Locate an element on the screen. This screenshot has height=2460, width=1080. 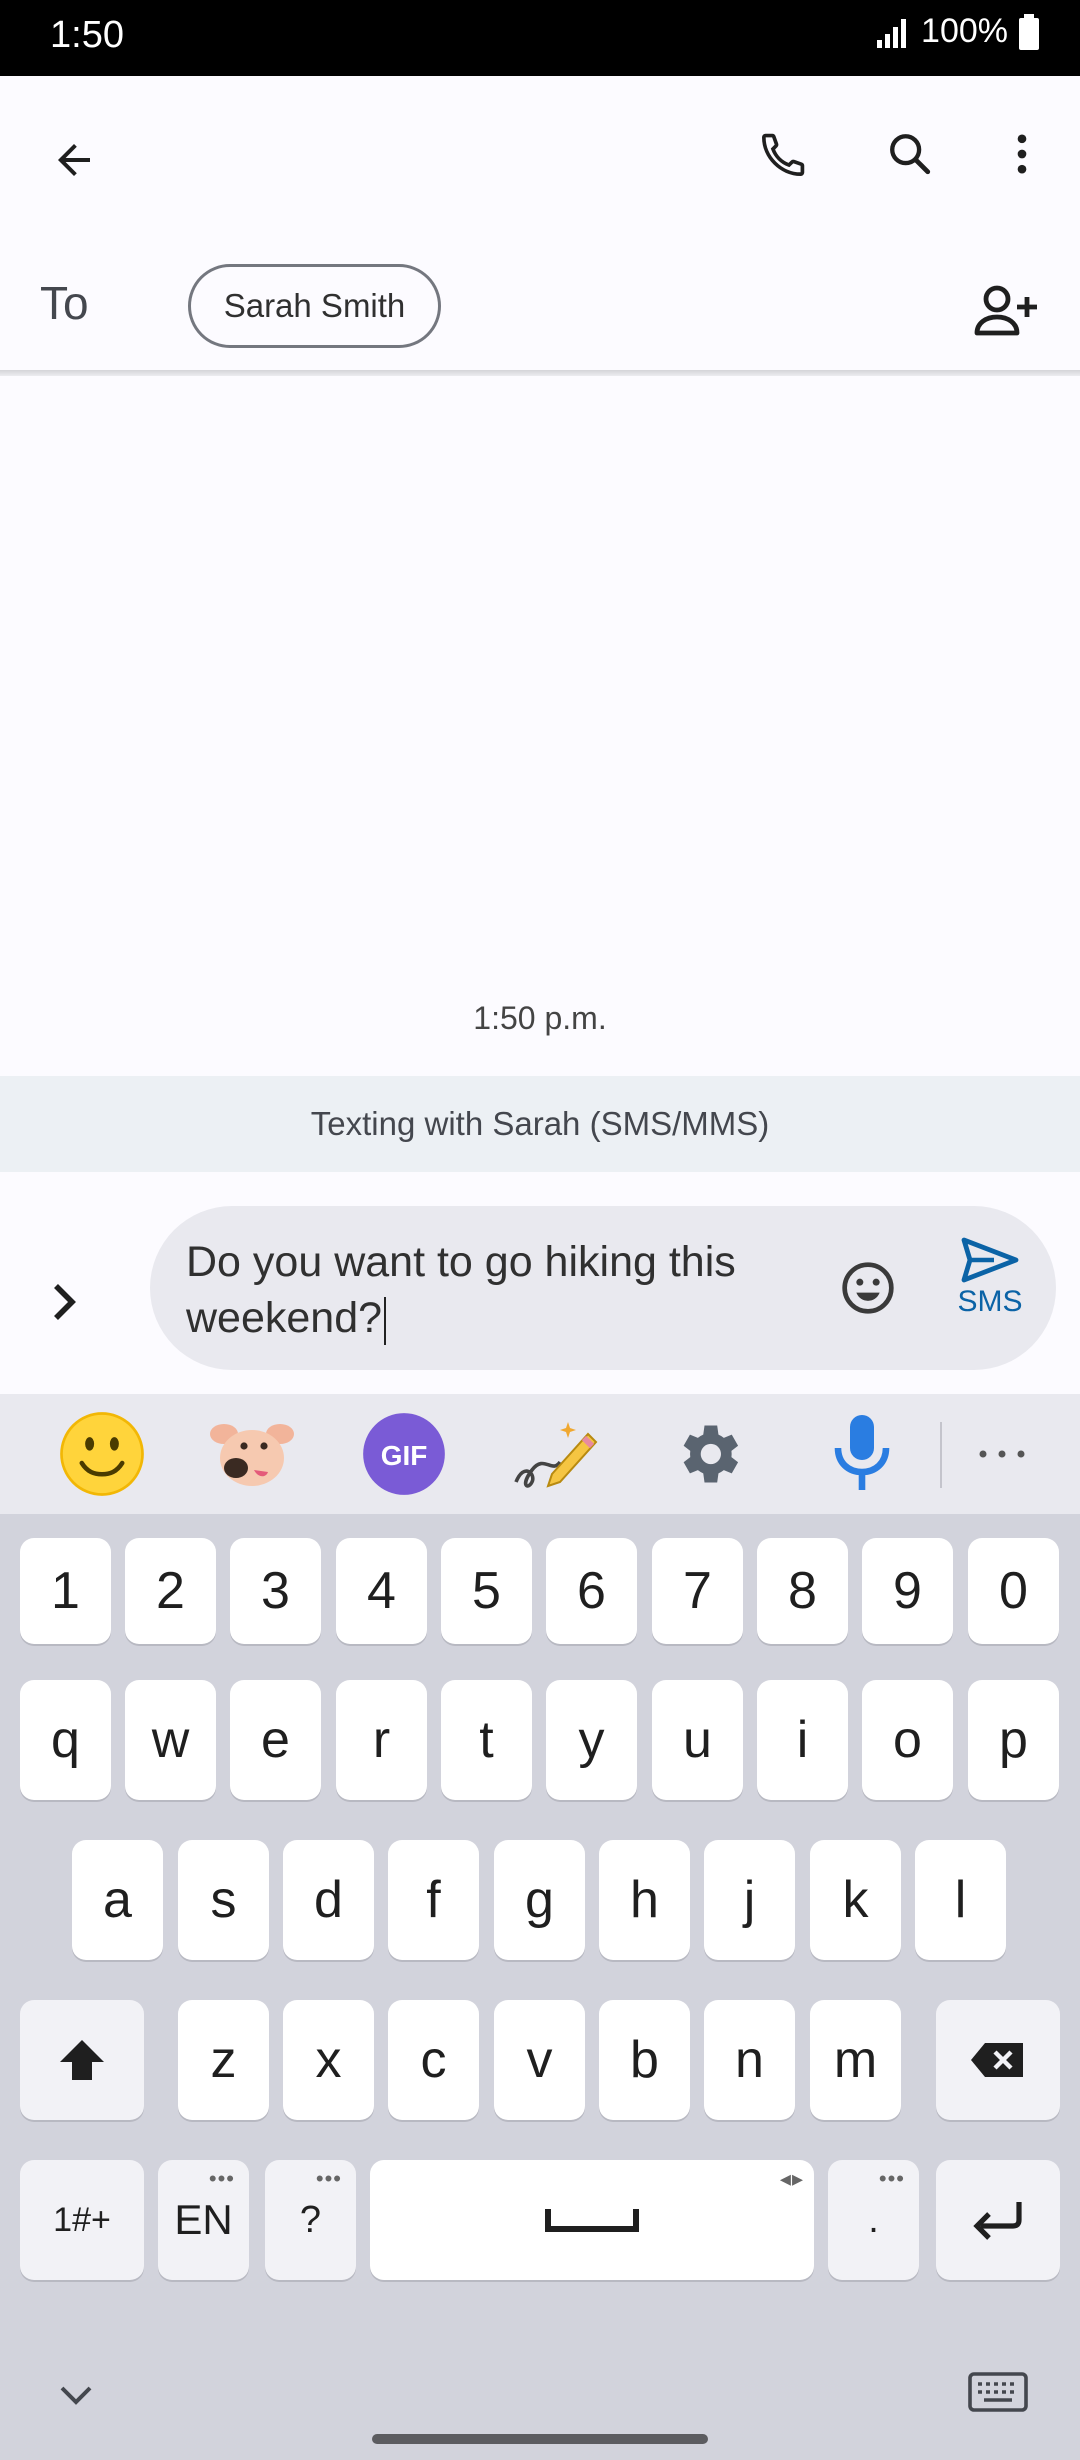
more-icon is located at coordinates (1002, 1454).